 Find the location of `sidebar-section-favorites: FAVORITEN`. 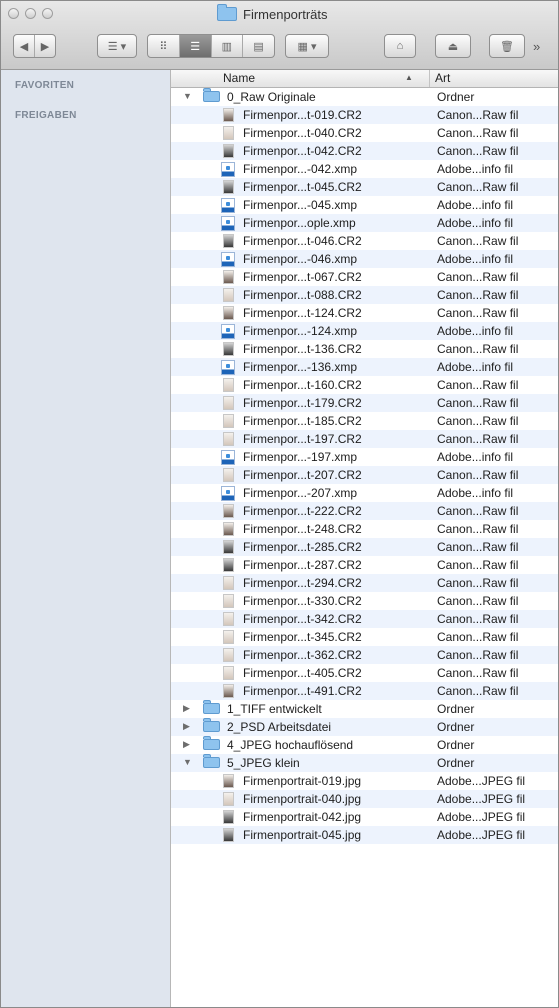

sidebar-section-favorites: FAVORITEN is located at coordinates (44, 85).